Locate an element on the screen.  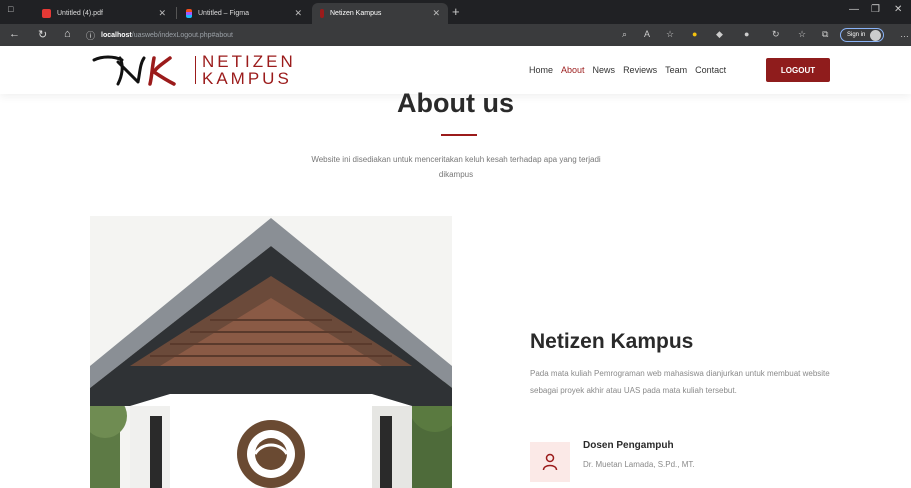
minimize-icon: — is located at coordinates (854, 9).